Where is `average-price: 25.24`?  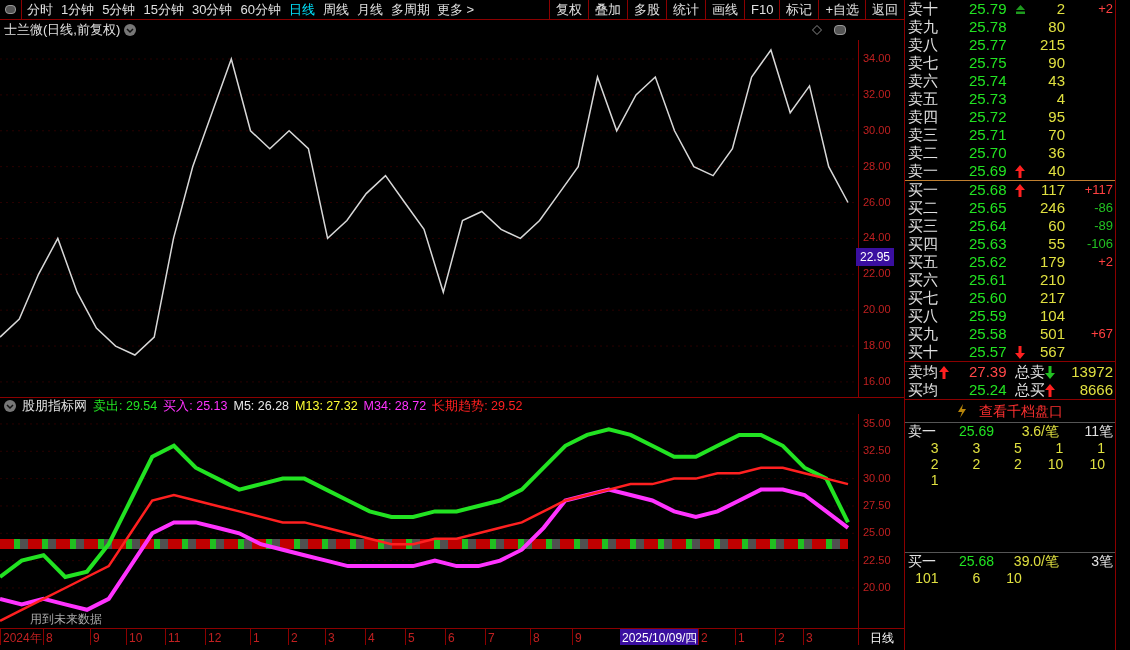 average-price: 25.24 is located at coordinates (988, 389).